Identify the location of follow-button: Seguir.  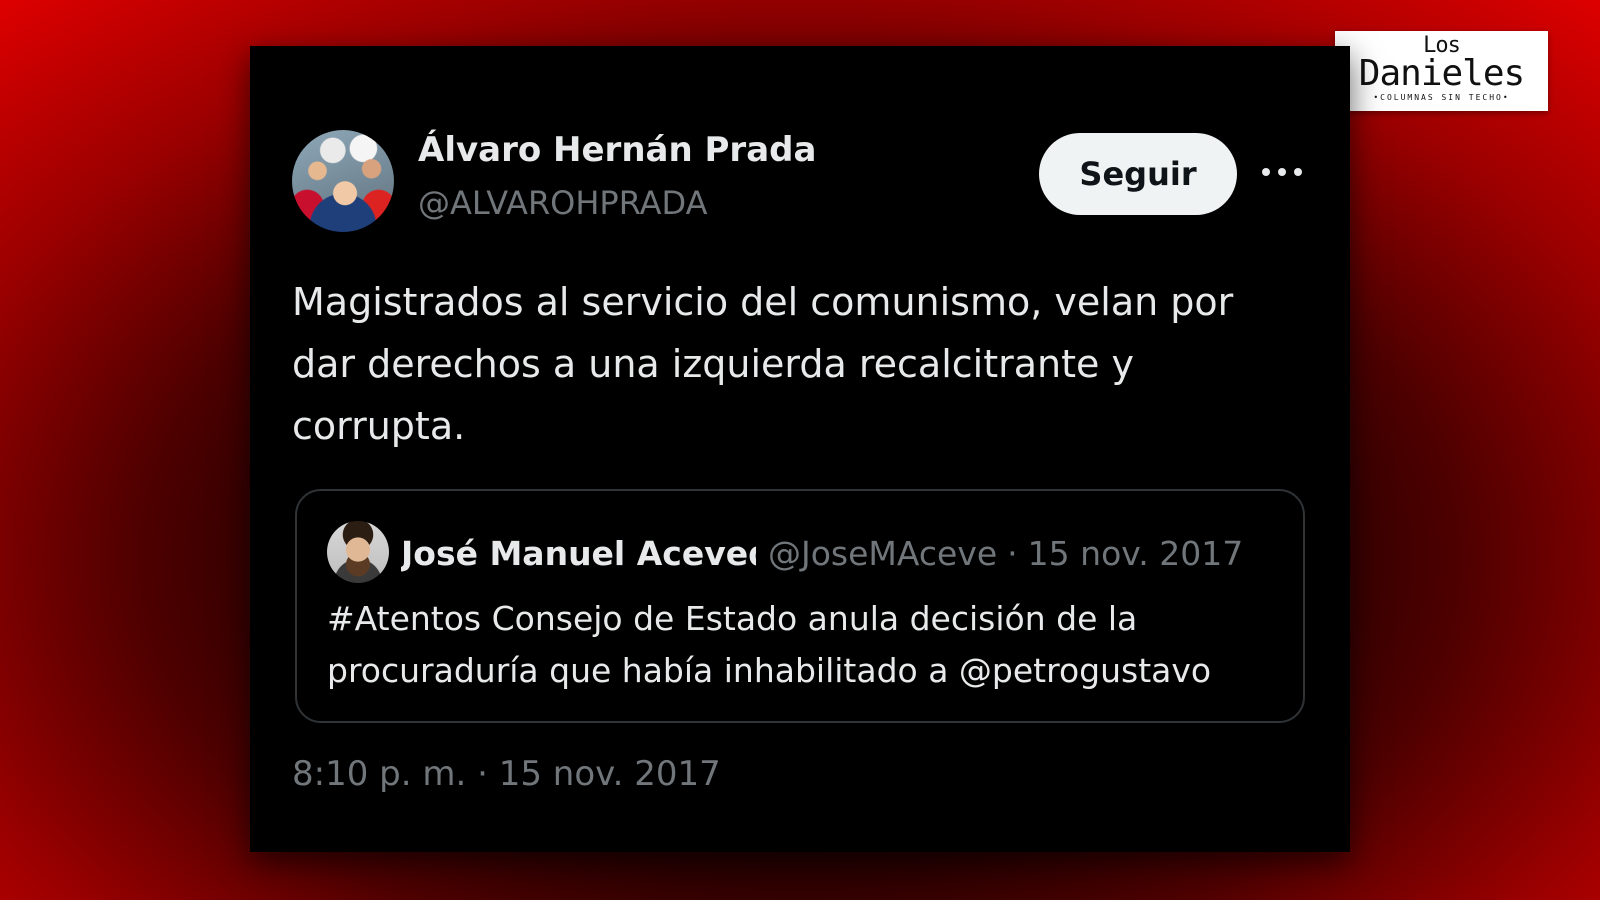
(1138, 174).